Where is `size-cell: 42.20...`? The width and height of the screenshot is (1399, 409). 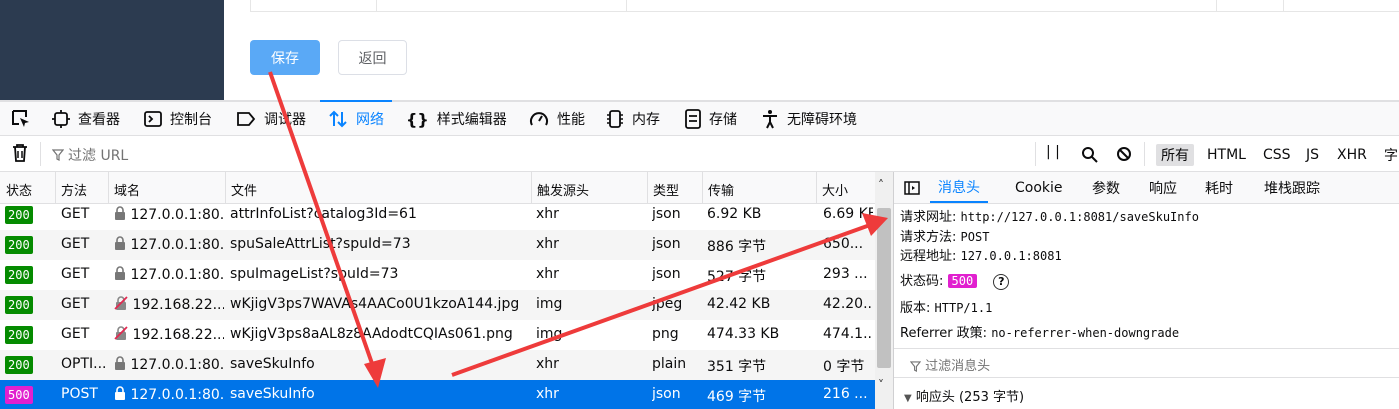 size-cell: 42.20... is located at coordinates (848, 304).